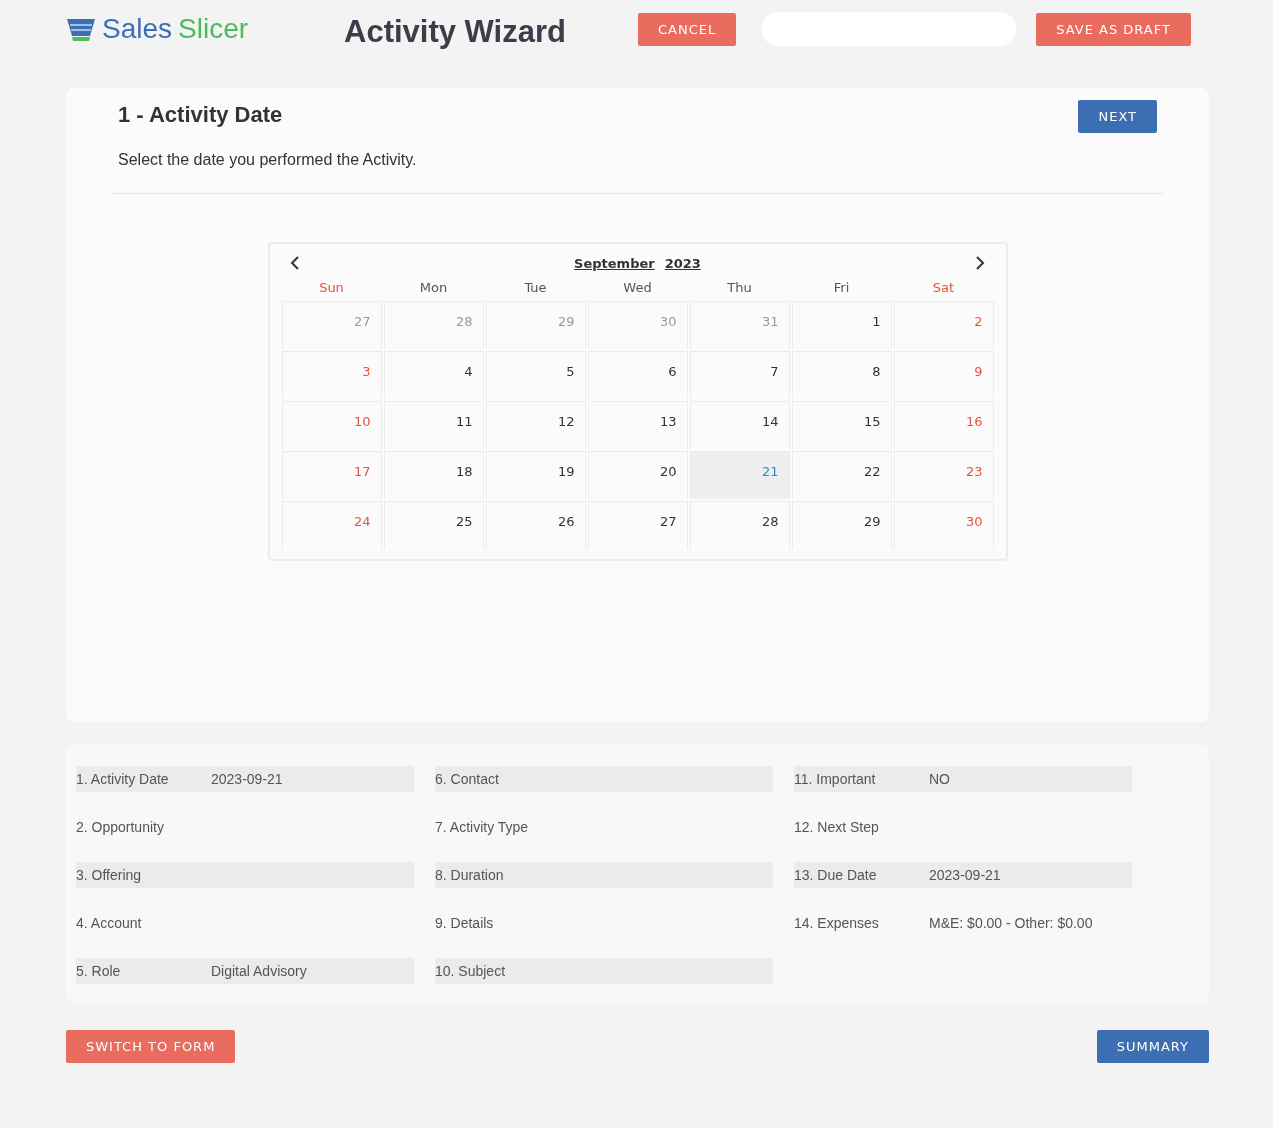 Image resolution: width=1273 pixels, height=1128 pixels. I want to click on day-cell: 27, so click(637, 525).